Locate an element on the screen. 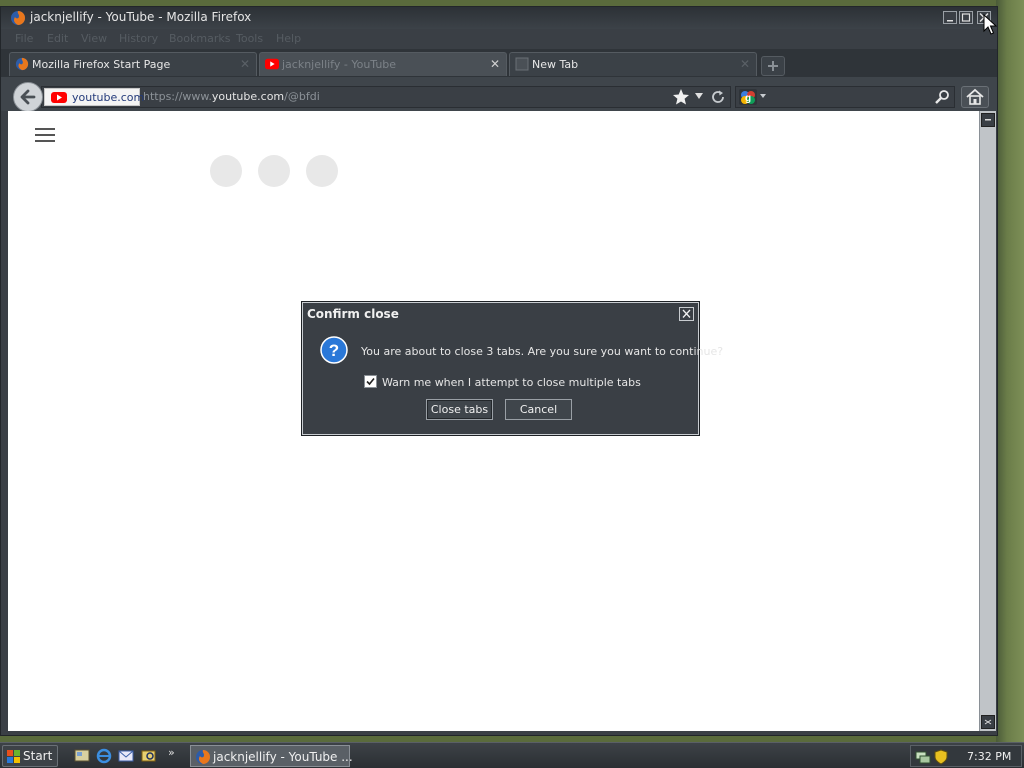 The width and height of the screenshot is (1024, 768). site-identity-label: youtube.com is located at coordinates (108, 97).